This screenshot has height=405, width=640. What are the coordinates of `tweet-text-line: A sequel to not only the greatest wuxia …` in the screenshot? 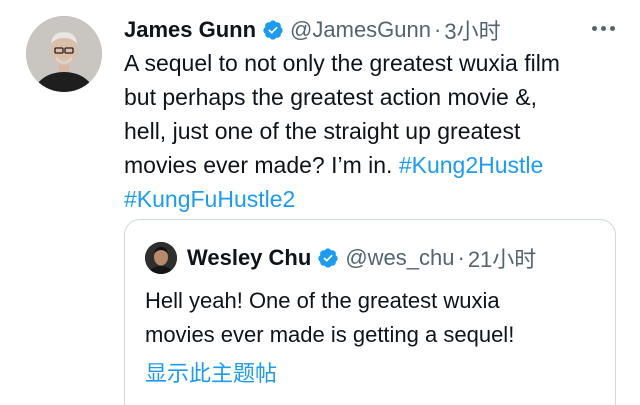 It's located at (342, 63).